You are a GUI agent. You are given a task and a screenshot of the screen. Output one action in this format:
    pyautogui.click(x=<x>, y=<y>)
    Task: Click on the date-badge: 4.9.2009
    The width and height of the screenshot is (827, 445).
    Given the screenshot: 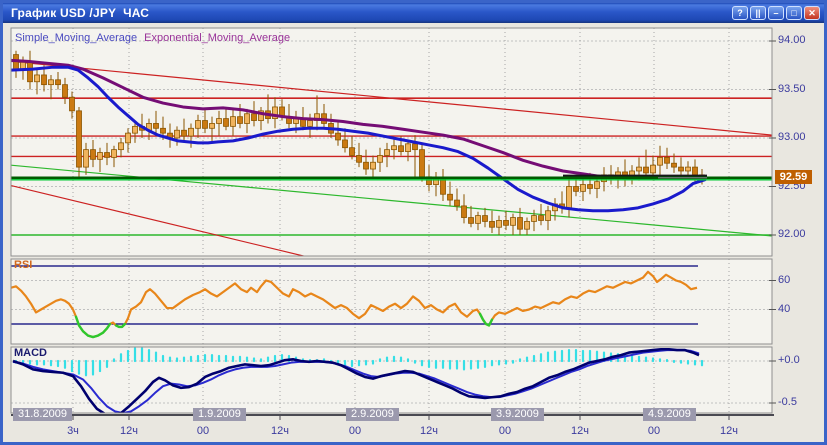 What is the action you would take?
    pyautogui.click(x=669, y=414)
    